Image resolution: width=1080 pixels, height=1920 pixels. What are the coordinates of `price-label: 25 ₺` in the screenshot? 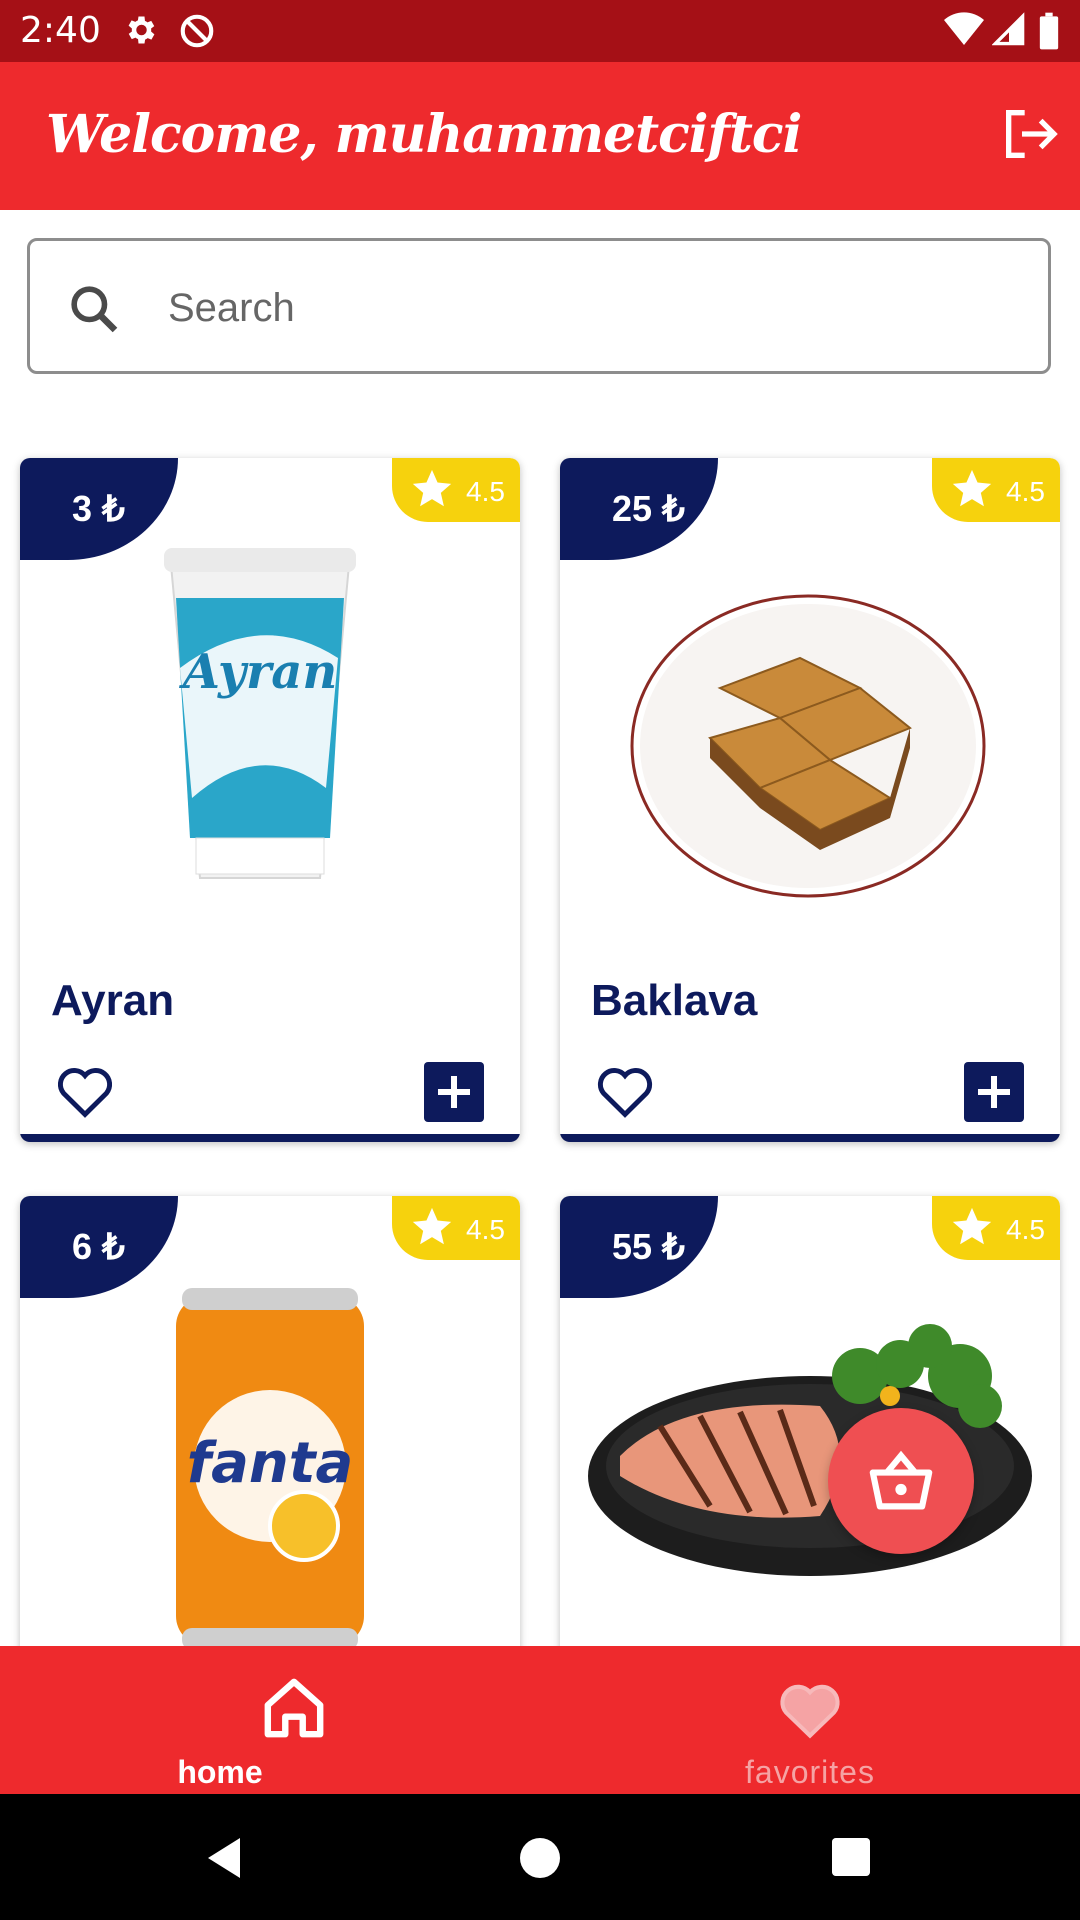 It's located at (648, 508).